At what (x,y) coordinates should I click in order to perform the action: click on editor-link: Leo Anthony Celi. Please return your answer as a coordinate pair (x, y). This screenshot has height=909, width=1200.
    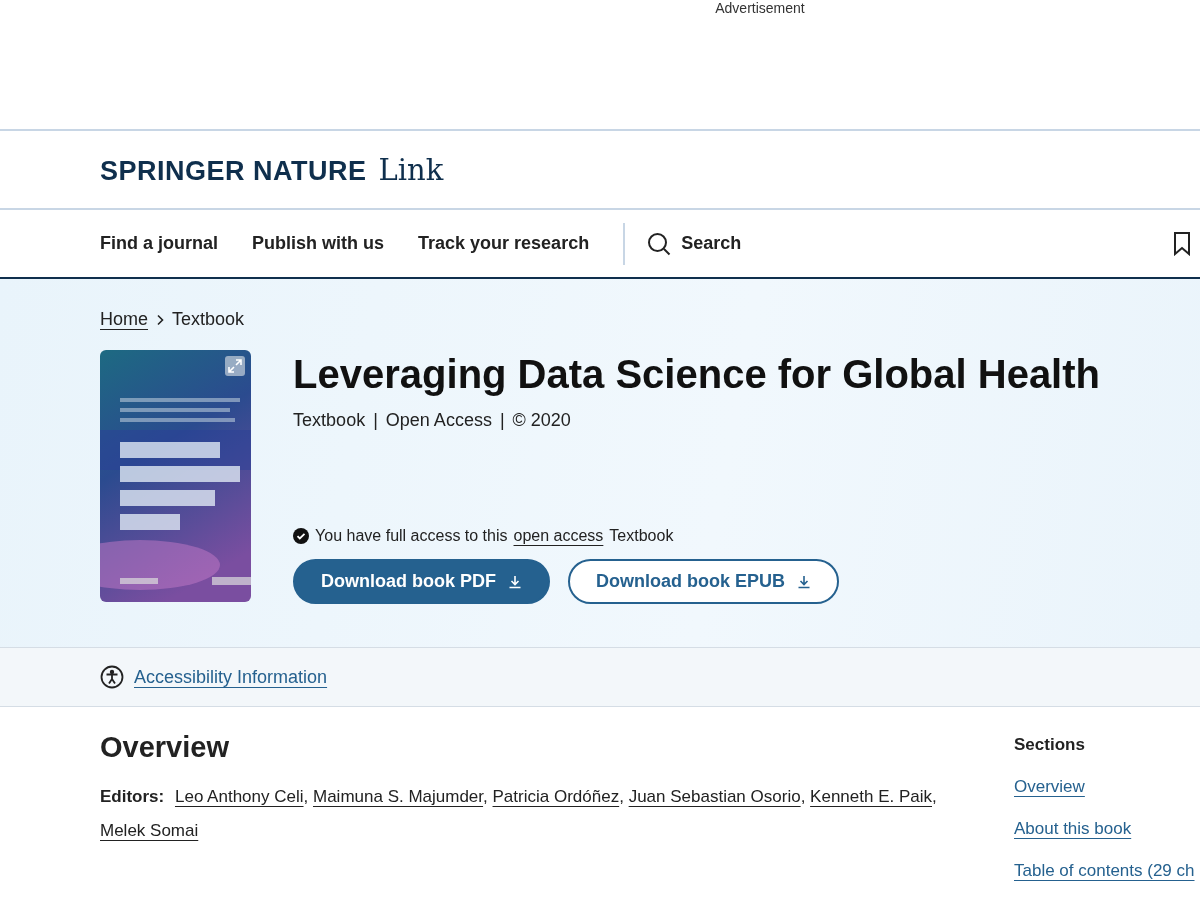
    Looking at the image, I should click on (239, 796).